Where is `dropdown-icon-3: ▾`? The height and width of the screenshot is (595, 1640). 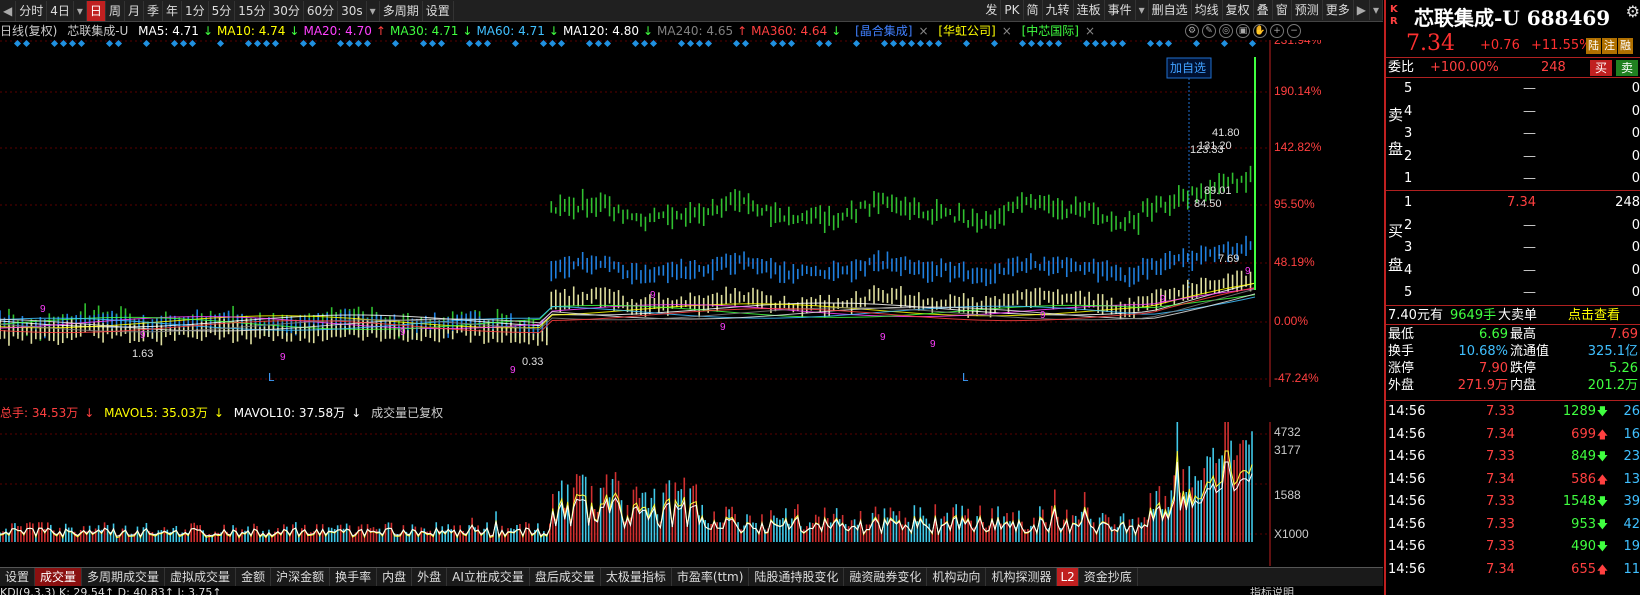 dropdown-icon-3: ▾ is located at coordinates (1142, 10).